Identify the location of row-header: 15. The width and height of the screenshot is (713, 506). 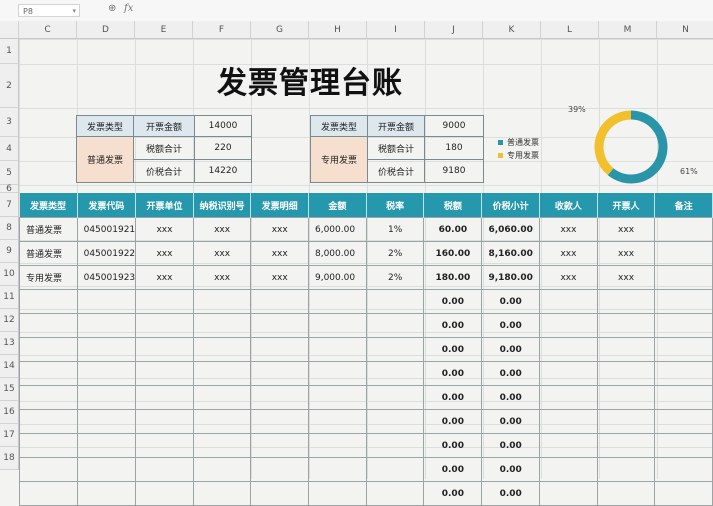
(9, 389).